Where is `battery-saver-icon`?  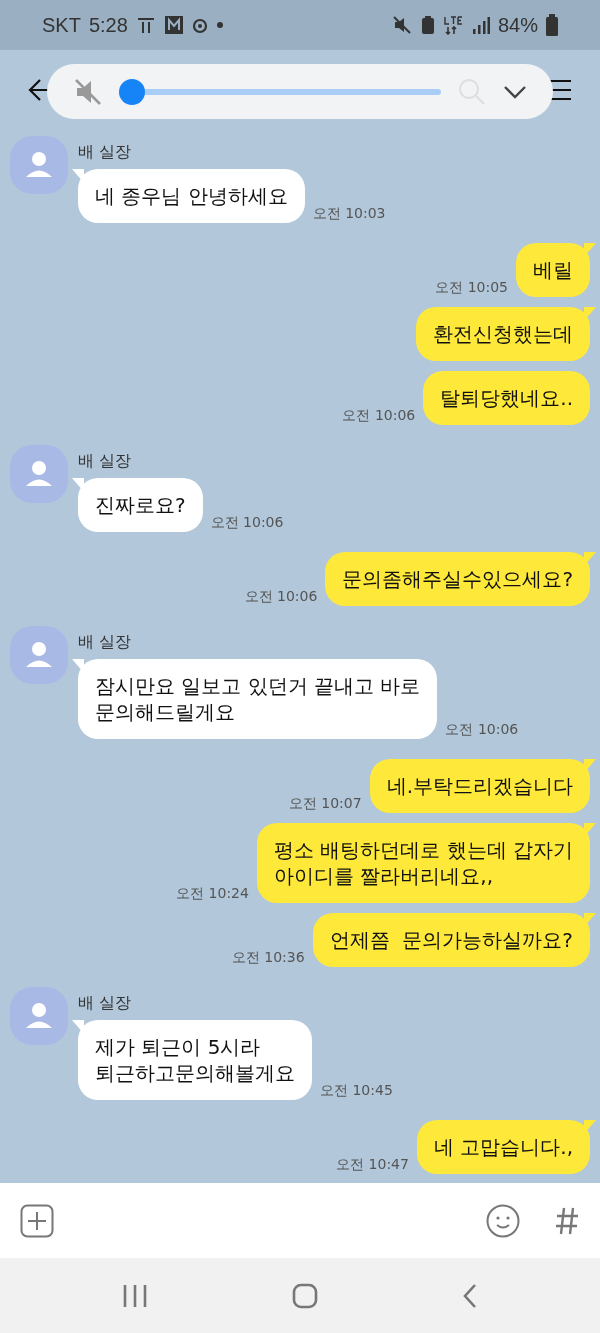 battery-saver-icon is located at coordinates (427, 25).